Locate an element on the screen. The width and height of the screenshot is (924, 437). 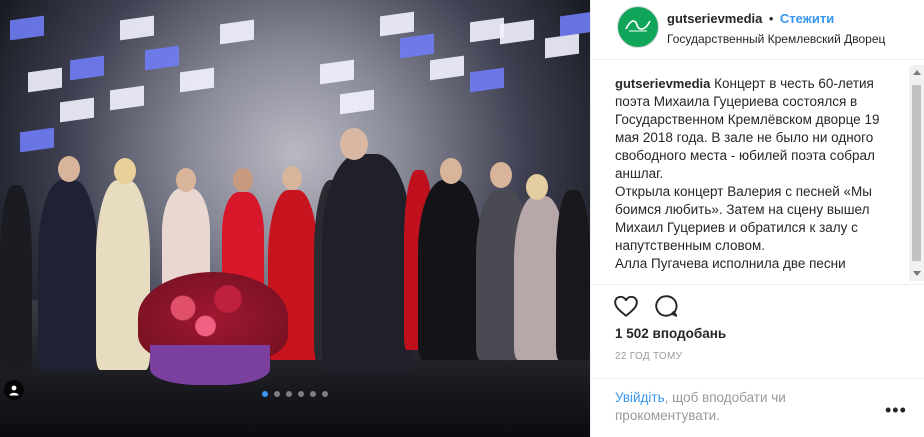
user-tag-icon is located at coordinates (14, 390).